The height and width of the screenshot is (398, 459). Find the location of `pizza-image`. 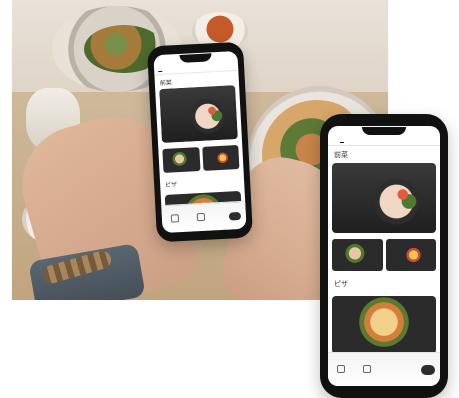

pizza-image is located at coordinates (384, 325).